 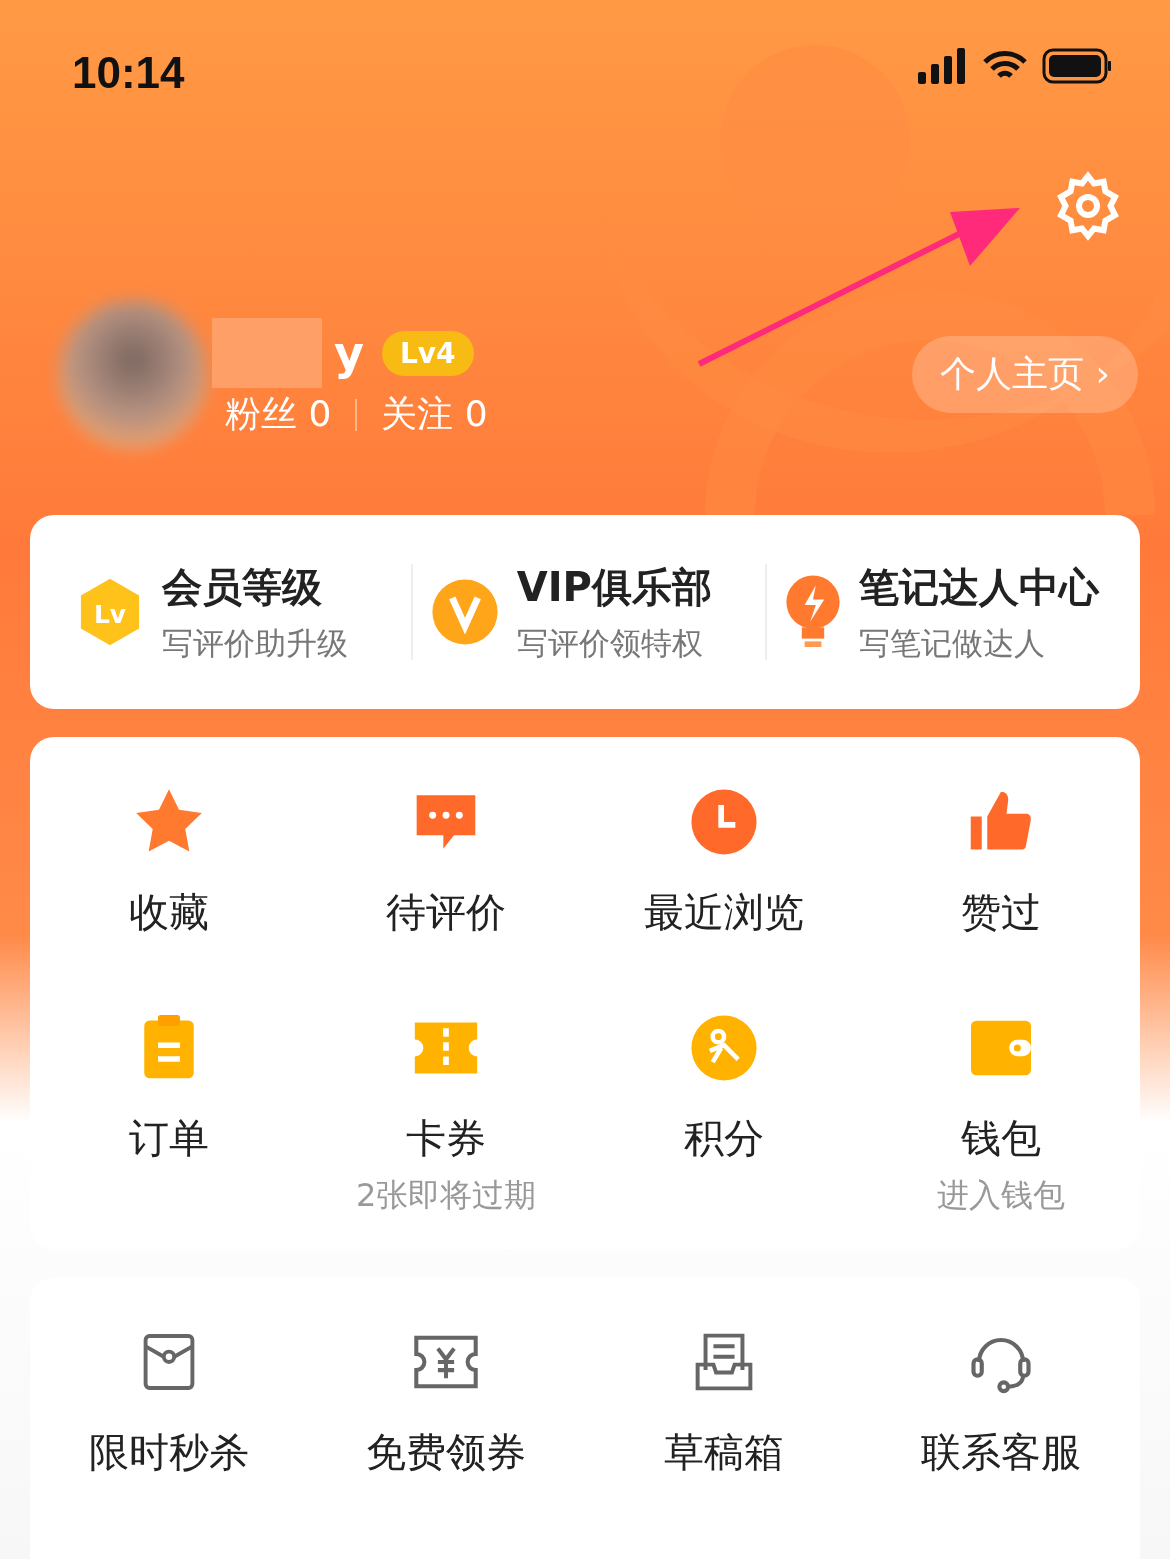 I want to click on user-name: y, so click(x=349, y=353).